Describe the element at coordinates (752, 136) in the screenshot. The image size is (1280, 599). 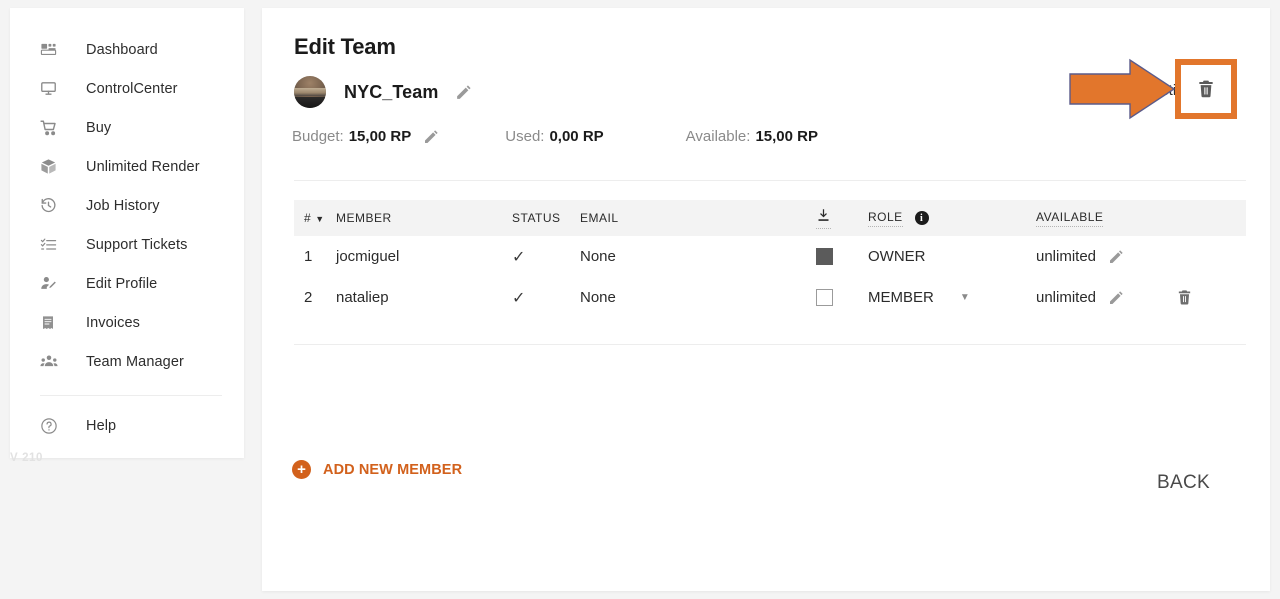
I see `available-block: Available: 15,00 RP` at that location.